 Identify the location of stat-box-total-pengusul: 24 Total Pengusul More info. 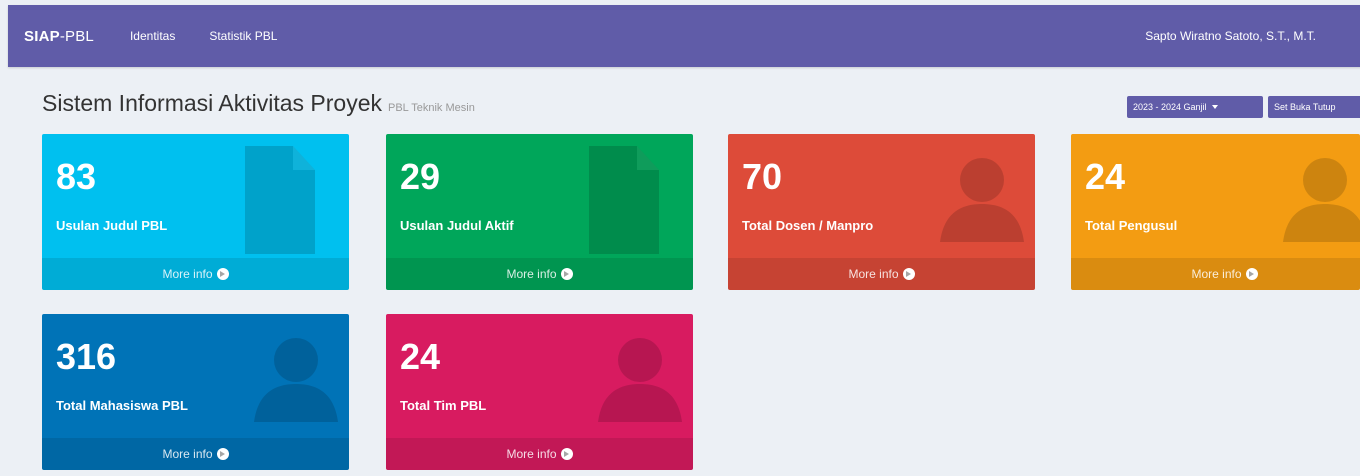
(1215, 212).